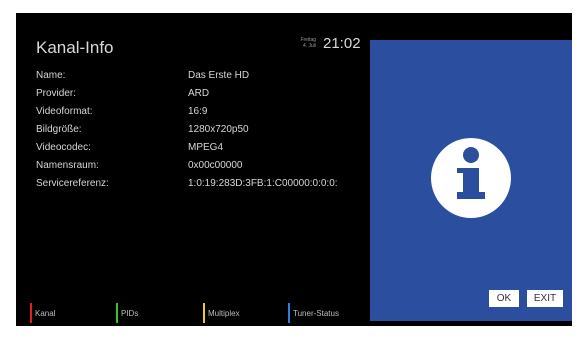 The height and width of the screenshot is (338, 586). What do you see at coordinates (309, 46) in the screenshot?
I see `date-label: 4. Juli` at bounding box center [309, 46].